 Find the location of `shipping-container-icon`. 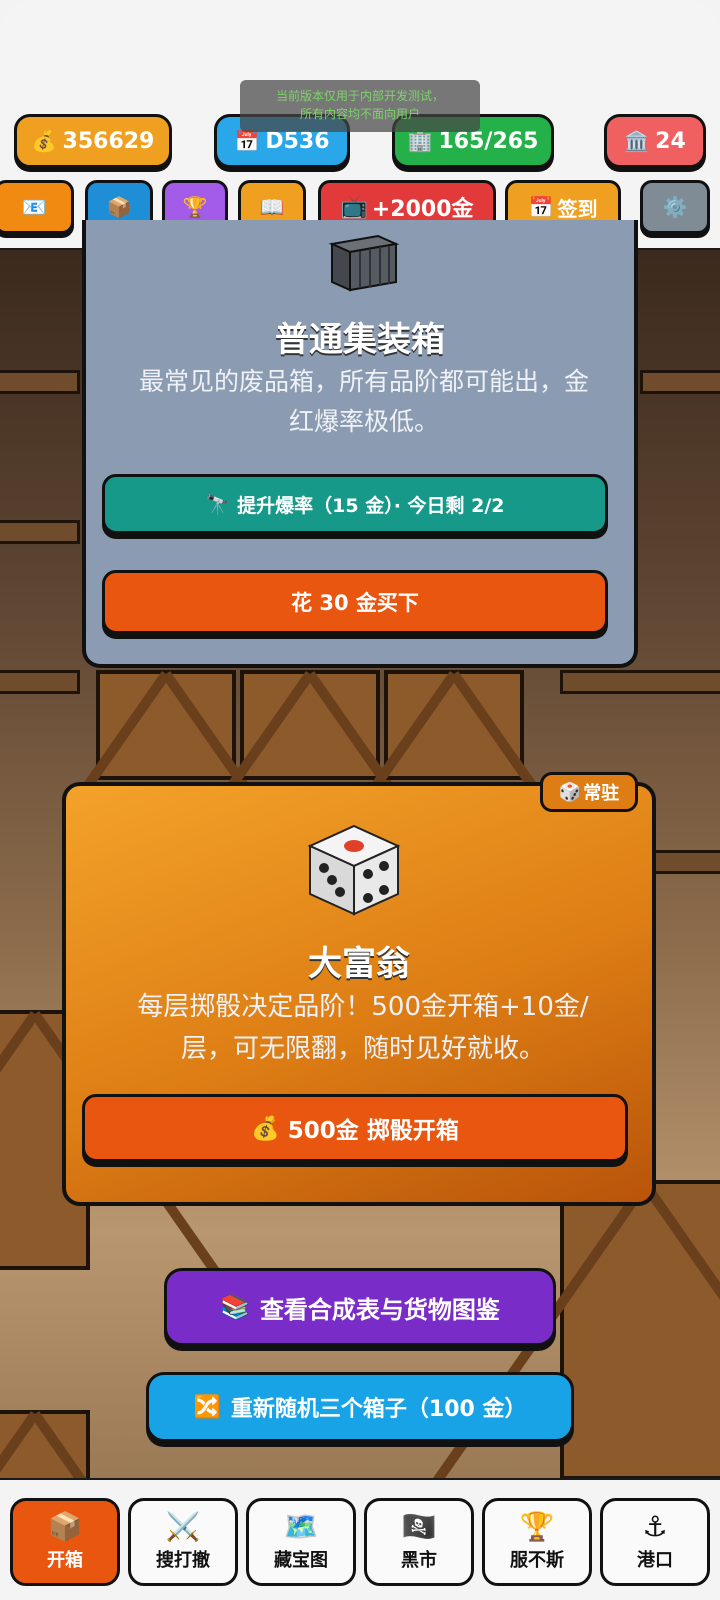

shipping-container-icon is located at coordinates (364, 263).